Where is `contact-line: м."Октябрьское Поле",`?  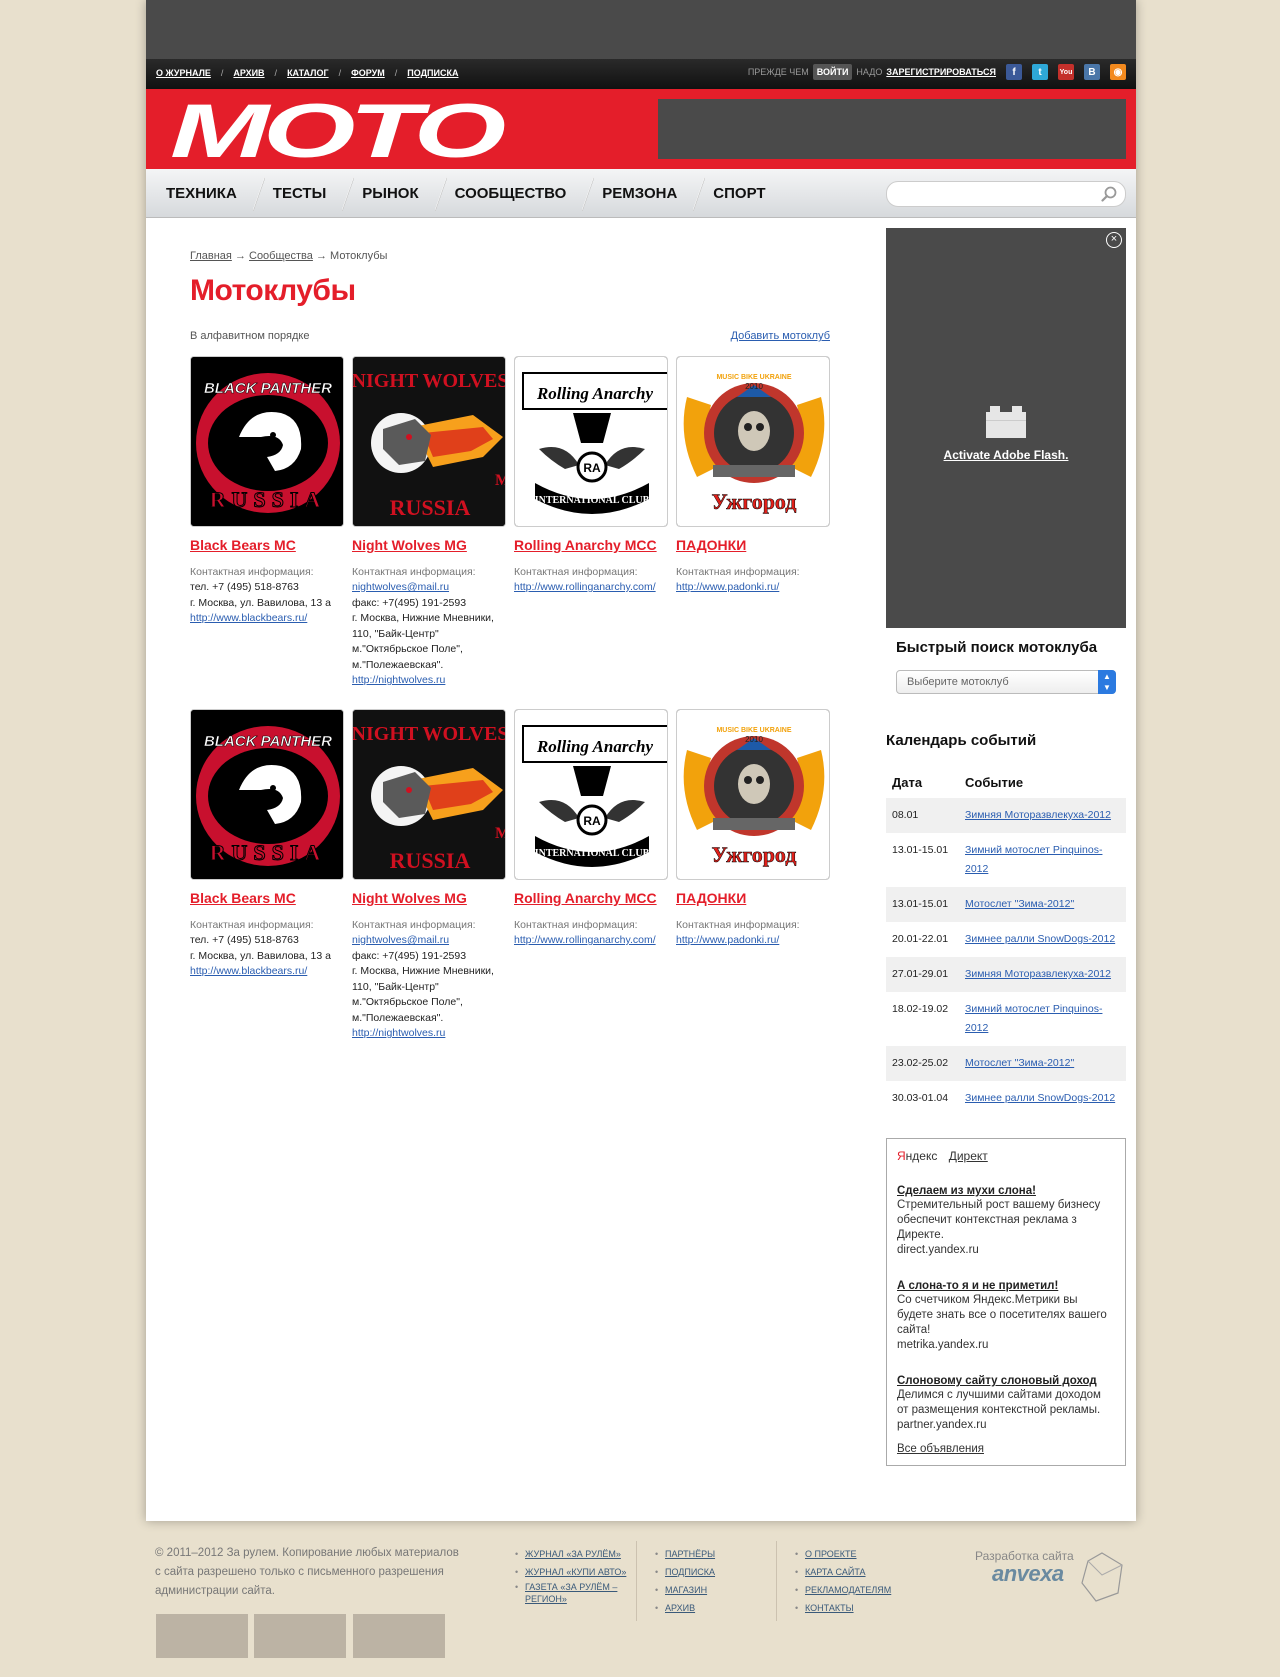 contact-line: м."Октябрьское Поле", is located at coordinates (407, 1002).